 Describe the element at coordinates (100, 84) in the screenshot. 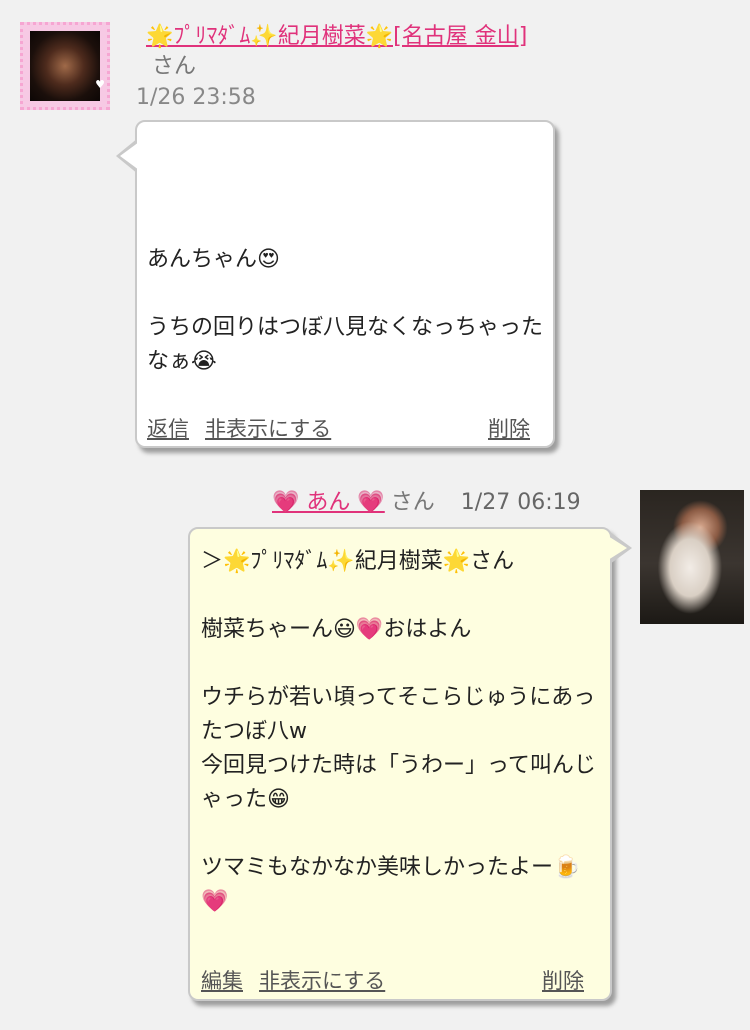

I see `heart-icon: ♥` at that location.